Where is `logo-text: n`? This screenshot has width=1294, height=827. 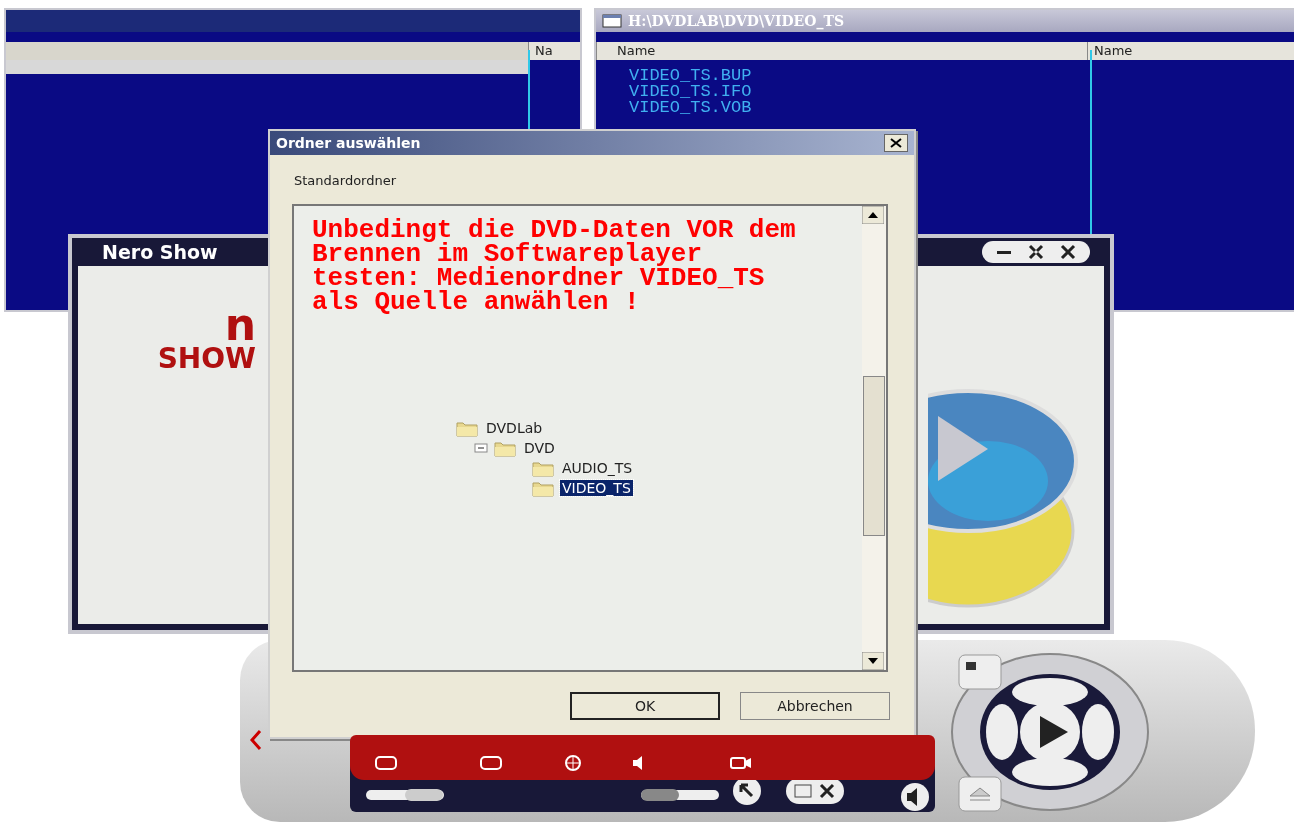 logo-text: n is located at coordinates (240, 325).